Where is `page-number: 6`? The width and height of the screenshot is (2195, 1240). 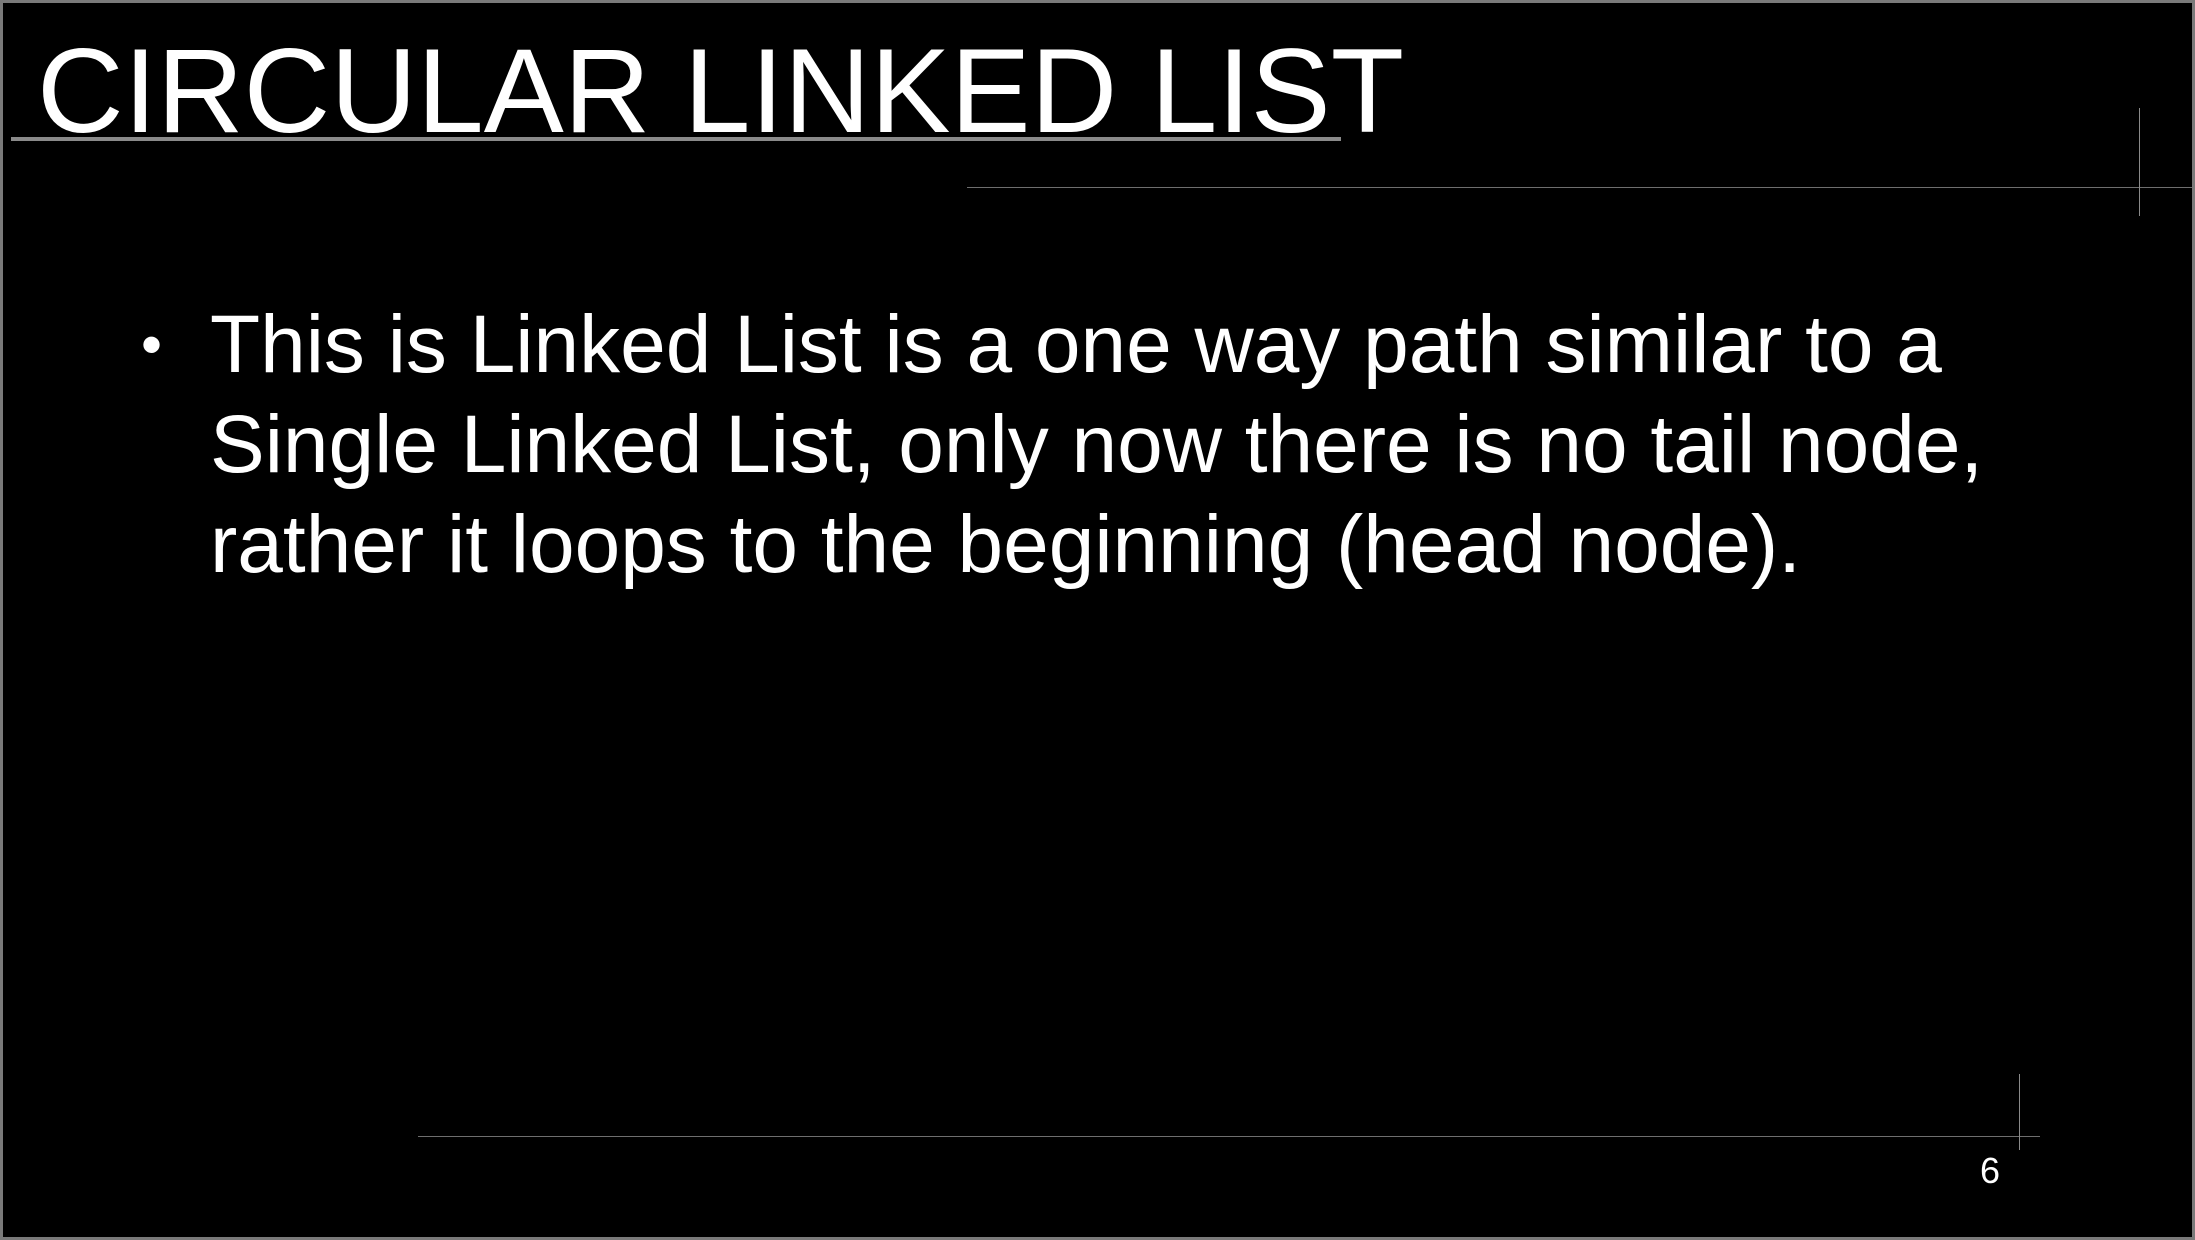 page-number: 6 is located at coordinates (1990, 1170).